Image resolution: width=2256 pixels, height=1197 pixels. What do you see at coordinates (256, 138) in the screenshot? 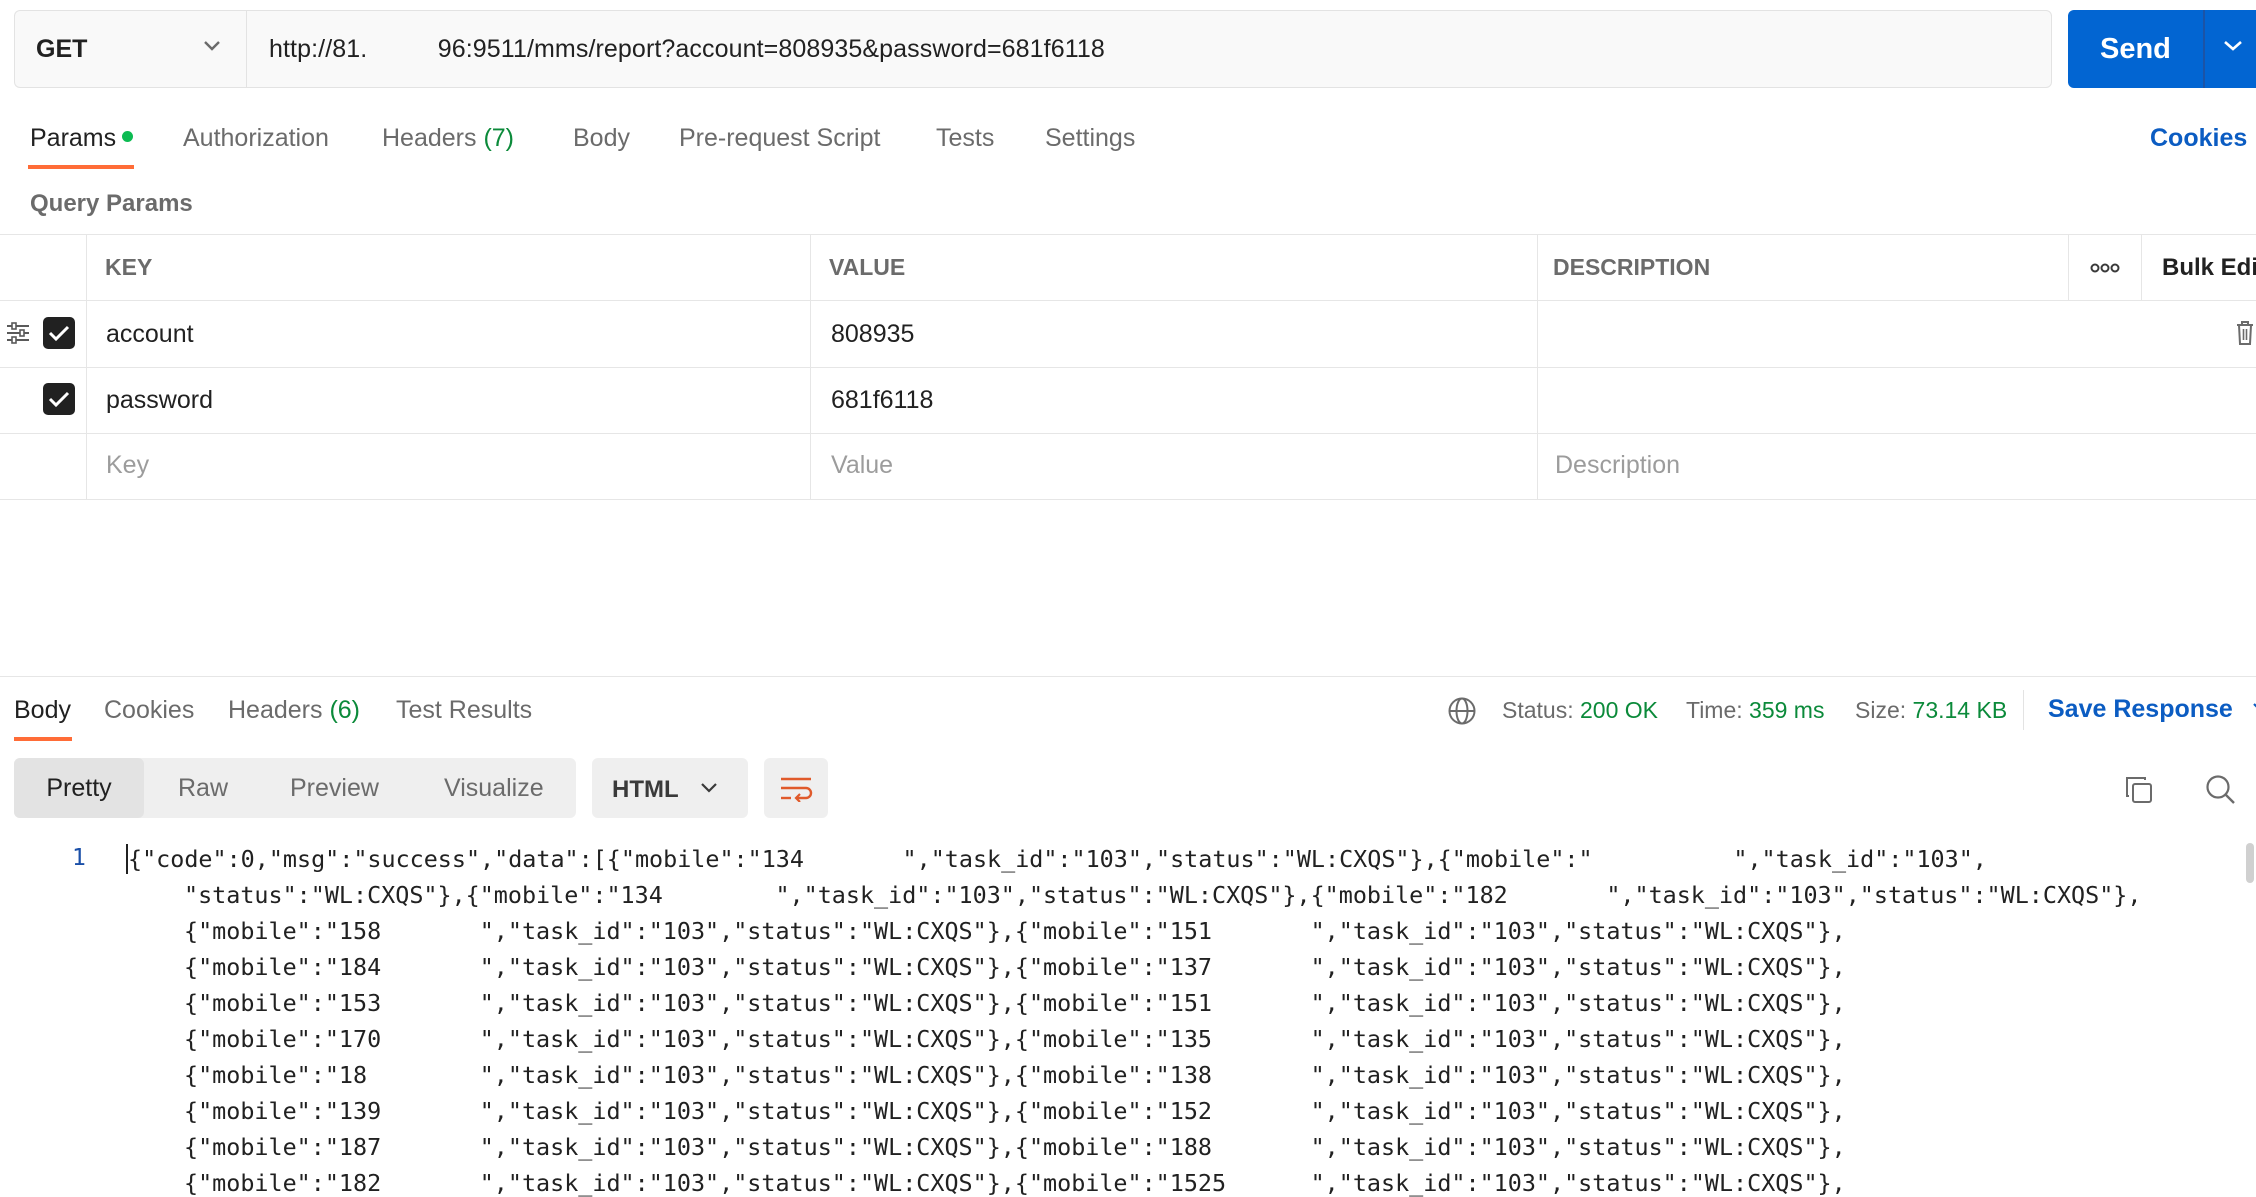
I see `tab-authorization: Authorization` at bounding box center [256, 138].